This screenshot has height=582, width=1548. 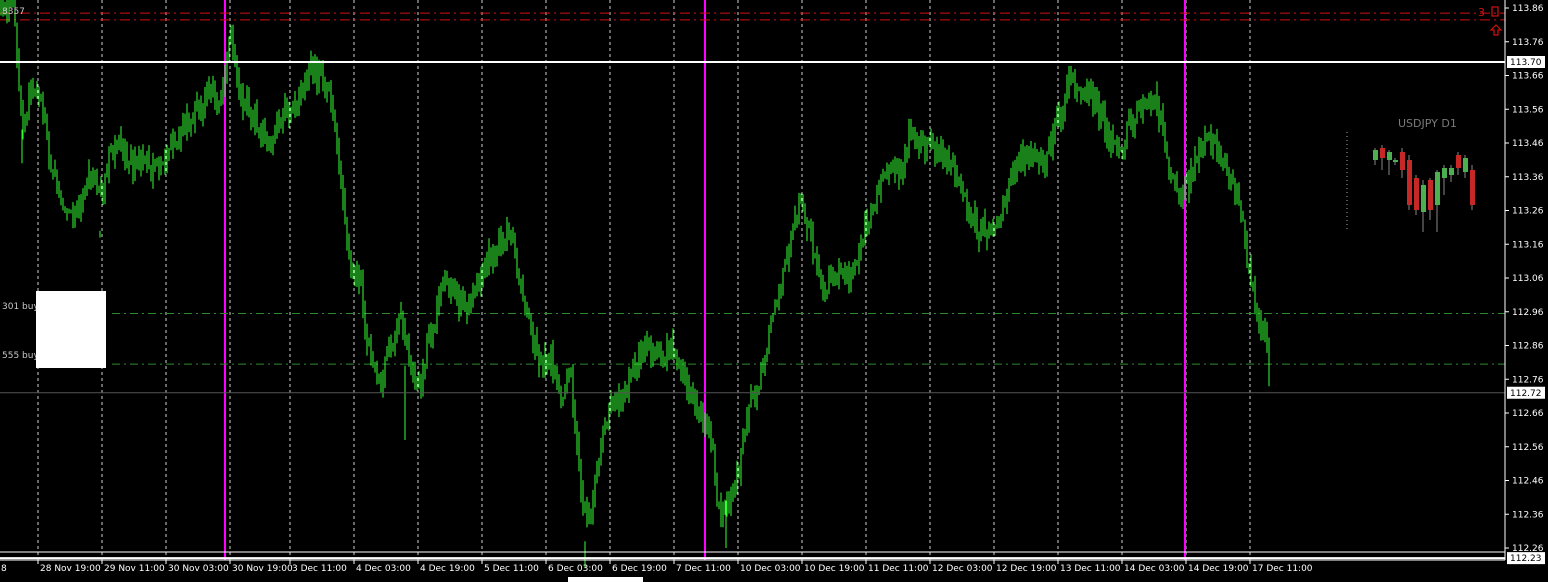 I want to click on time-label: 8, so click(x=4, y=569).